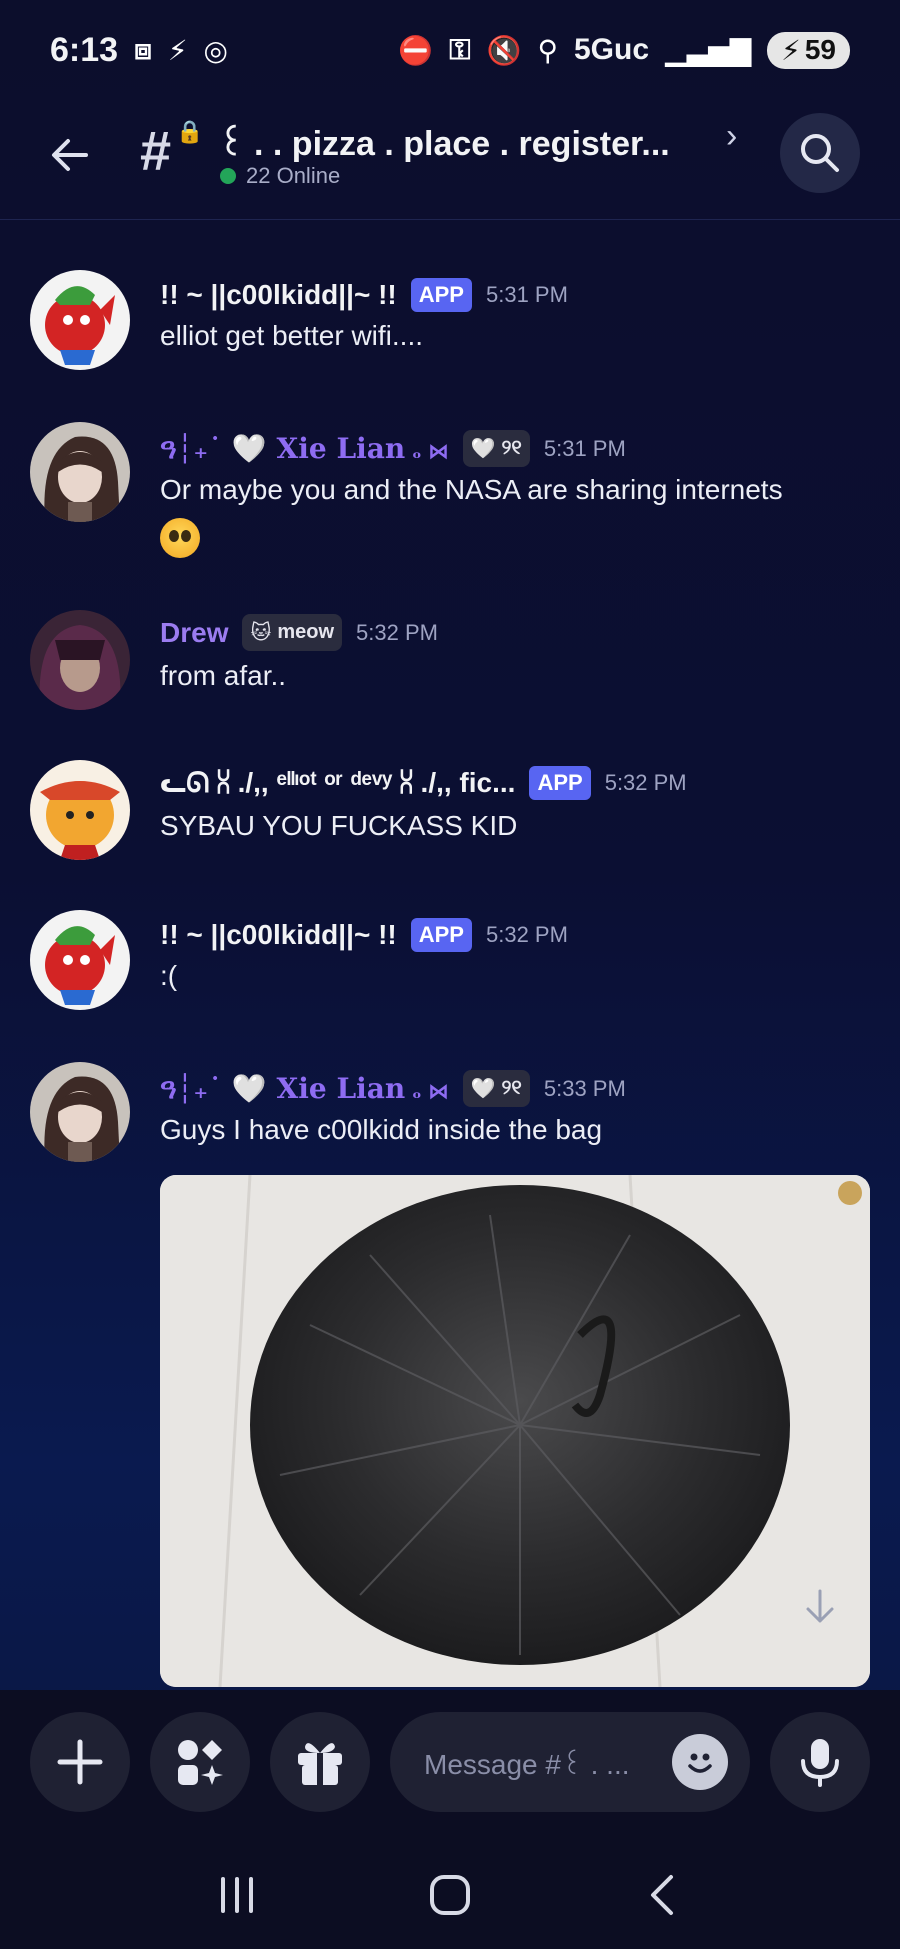 Image resolution: width=900 pixels, height=1949 pixels. I want to click on arrow-down-icon, so click(820, 1607).